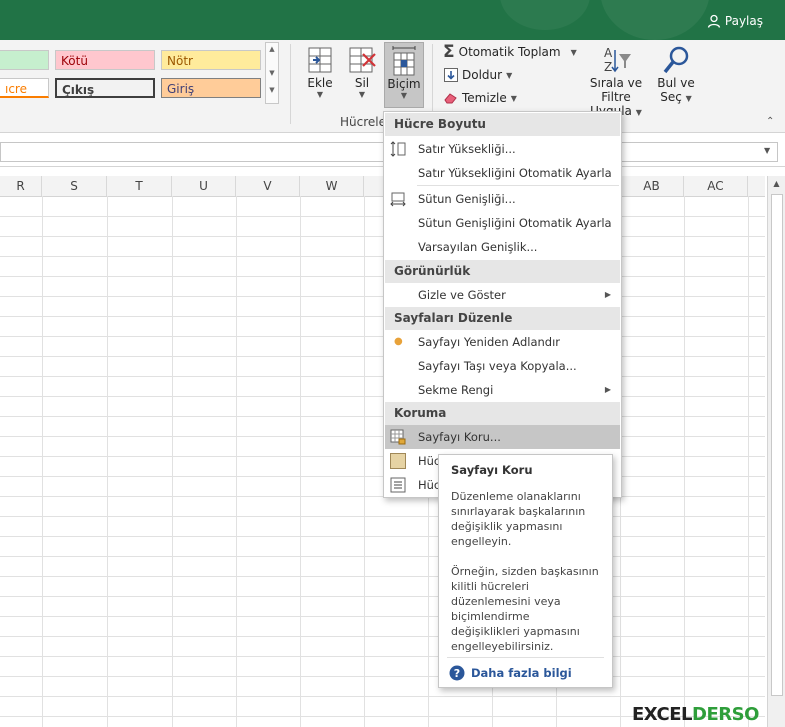 The image size is (785, 727). Describe the element at coordinates (362, 83) in the screenshot. I see `delete-label: Sil` at that location.